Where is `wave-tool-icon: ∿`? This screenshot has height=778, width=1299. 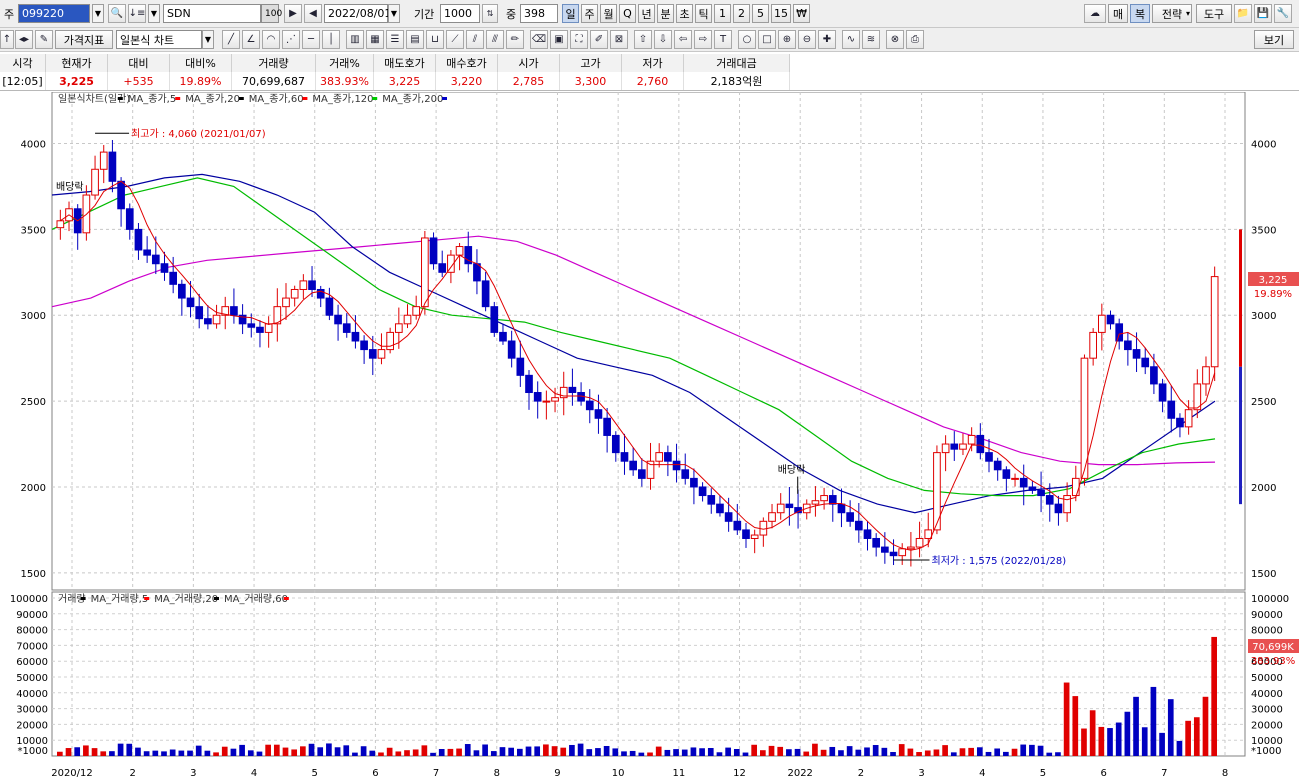 wave-tool-icon: ∿ is located at coordinates (851, 39).